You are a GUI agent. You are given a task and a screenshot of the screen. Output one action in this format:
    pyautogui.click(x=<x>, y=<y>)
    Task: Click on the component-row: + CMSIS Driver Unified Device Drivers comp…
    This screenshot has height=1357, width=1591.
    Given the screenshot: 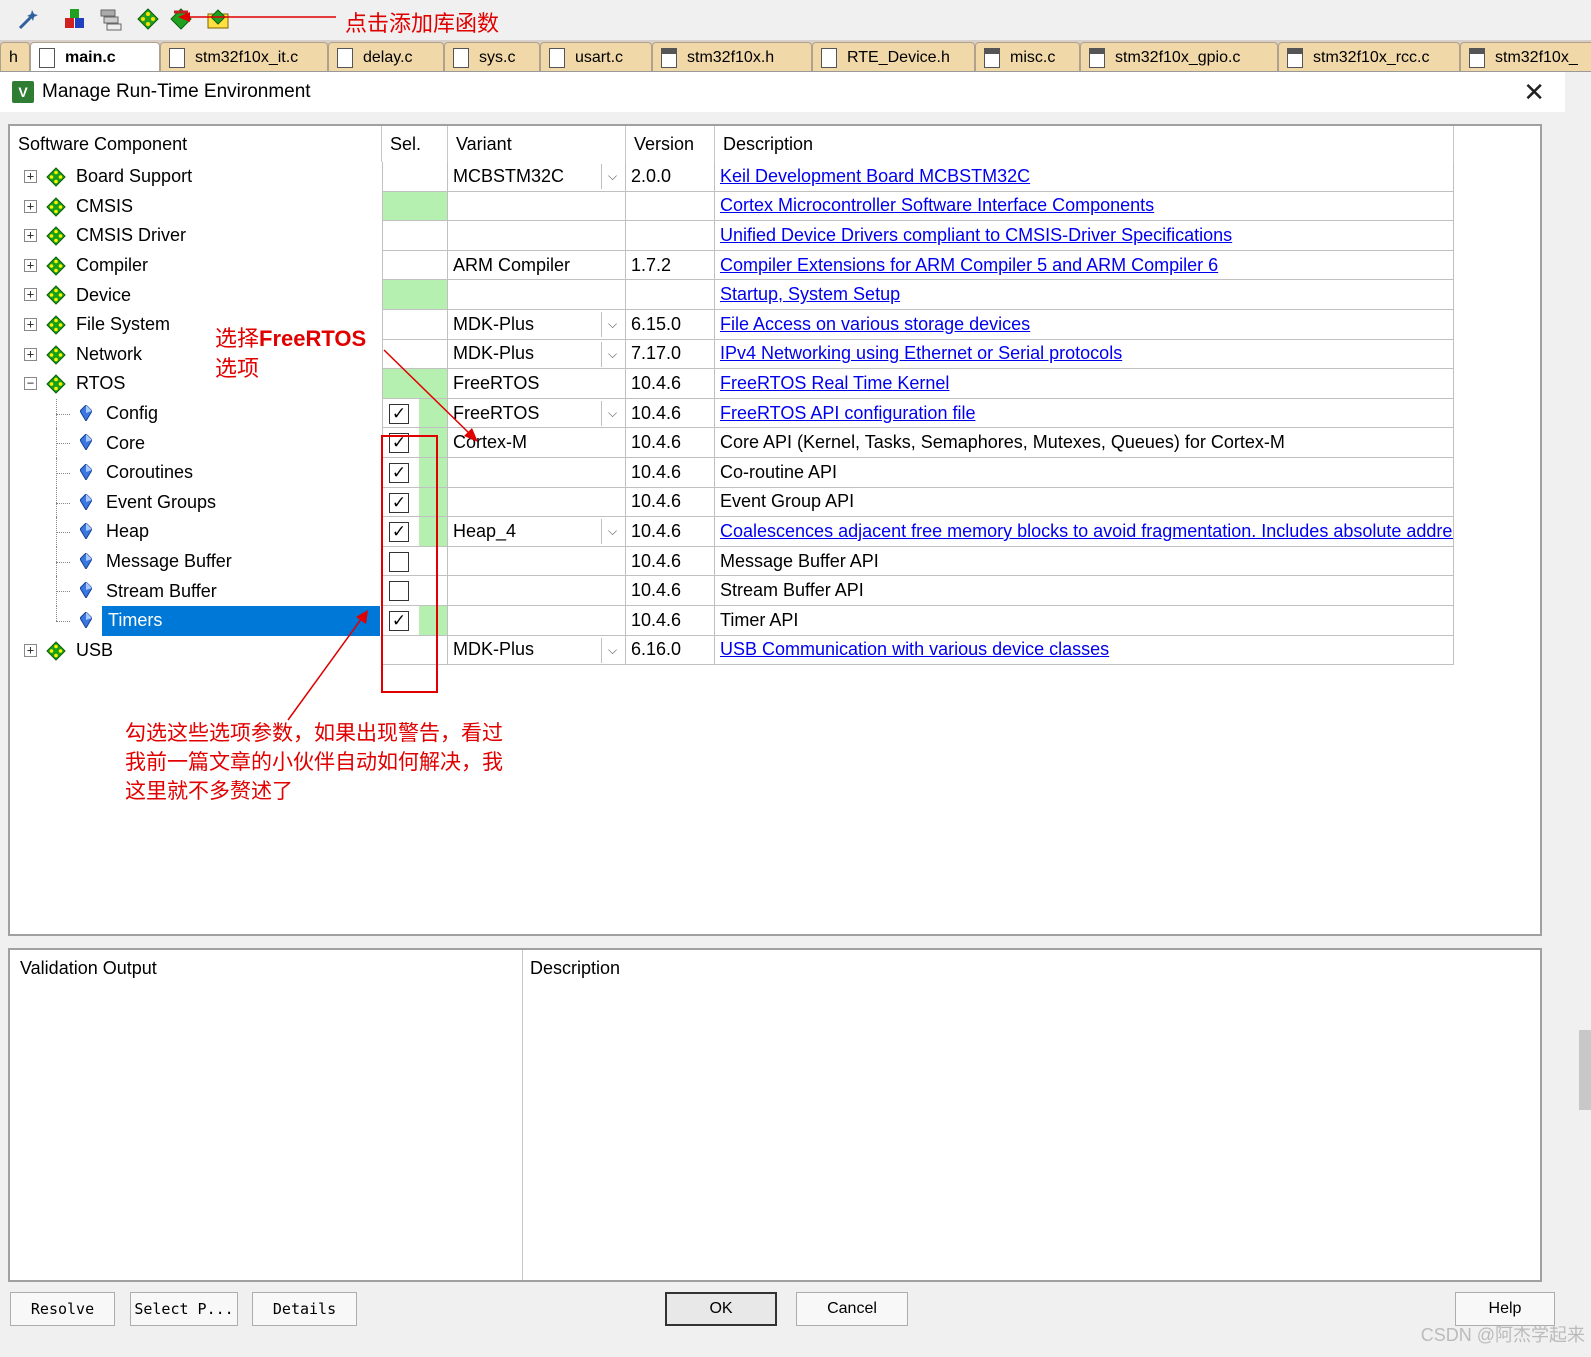 What is the action you would take?
    pyautogui.click(x=732, y=236)
    